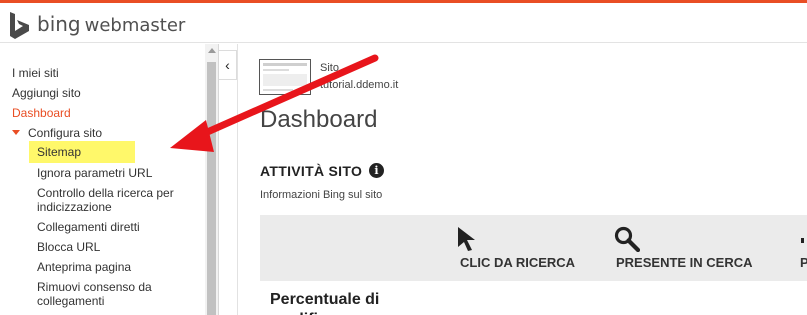  I want to click on chevron-left-icon: ‹, so click(228, 65).